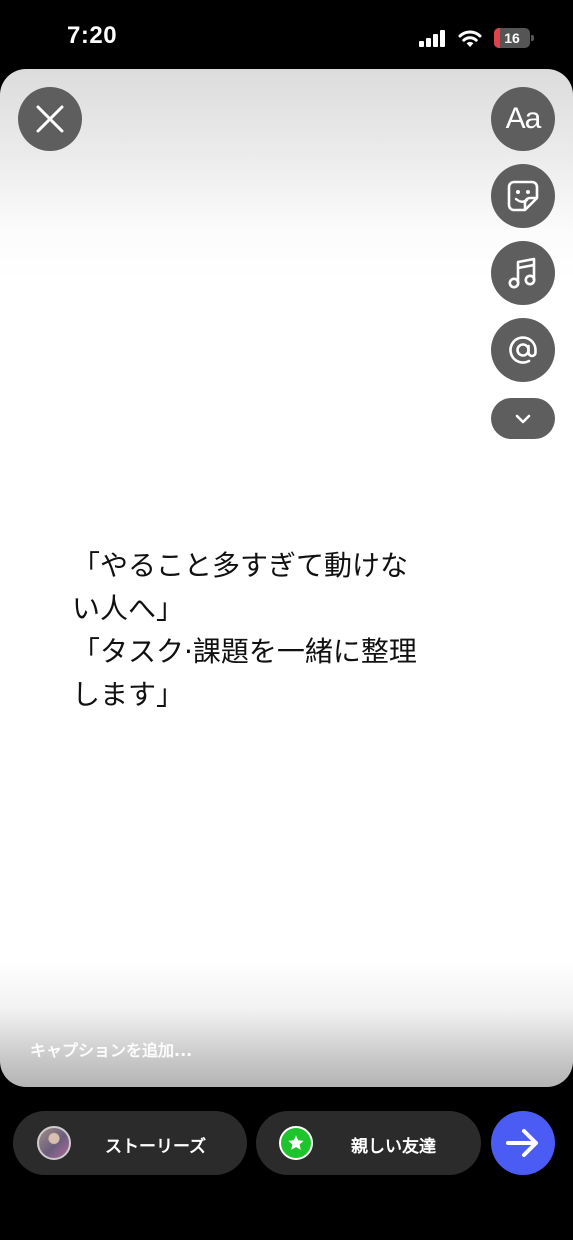 Image resolution: width=573 pixels, height=1240 pixels. I want to click on story-text-line: します」, so click(128, 694).